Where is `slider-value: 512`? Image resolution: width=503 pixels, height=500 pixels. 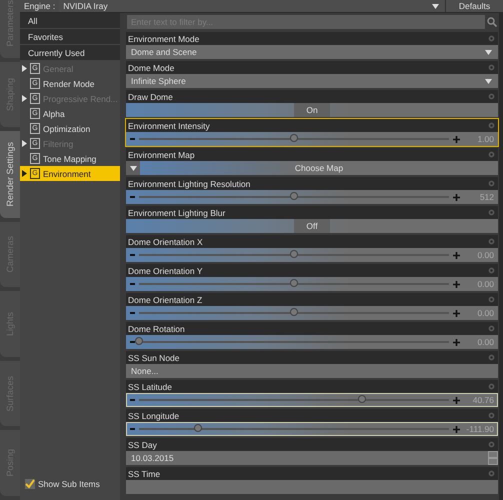 slider-value: 512 is located at coordinates (479, 197).